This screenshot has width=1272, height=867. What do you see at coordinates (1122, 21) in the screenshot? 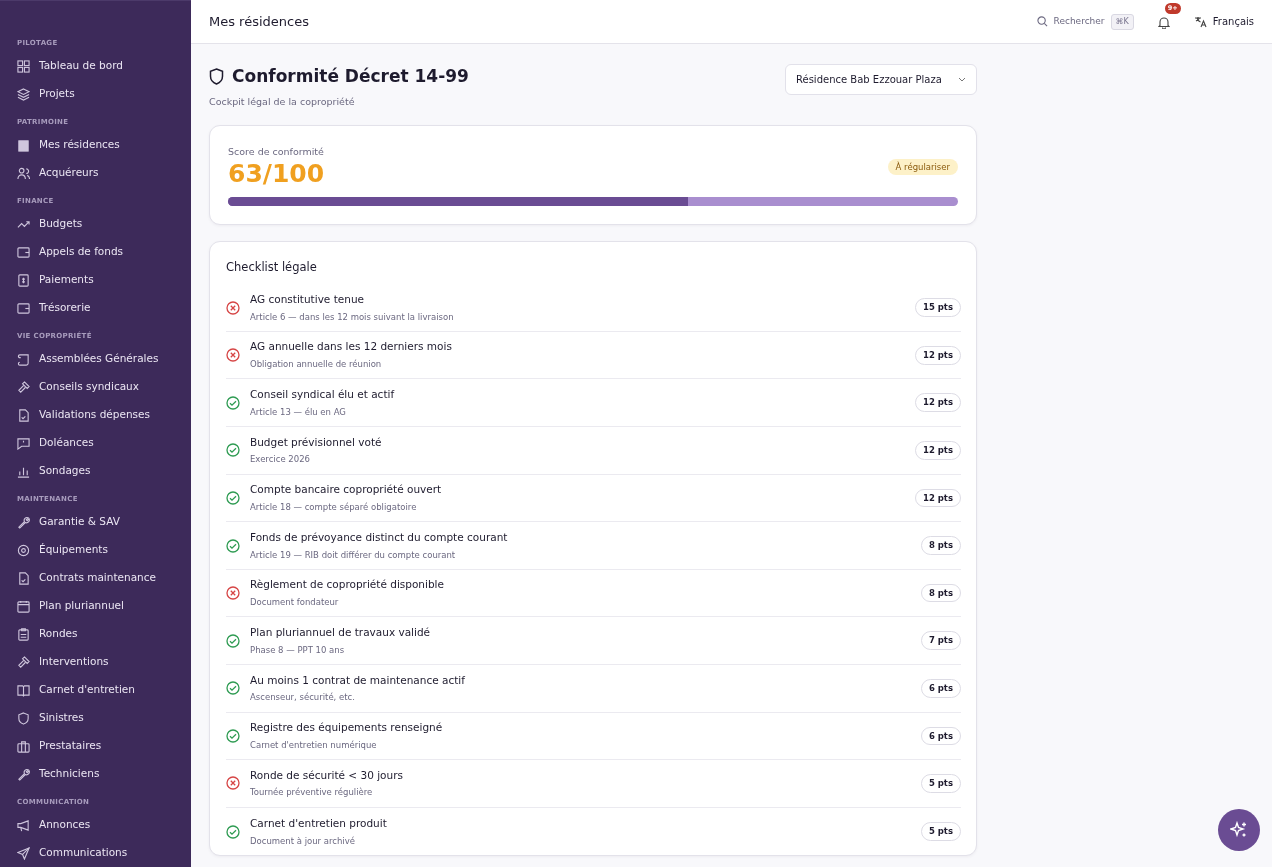
I see `shortcut-hint: ⌘K` at bounding box center [1122, 21].